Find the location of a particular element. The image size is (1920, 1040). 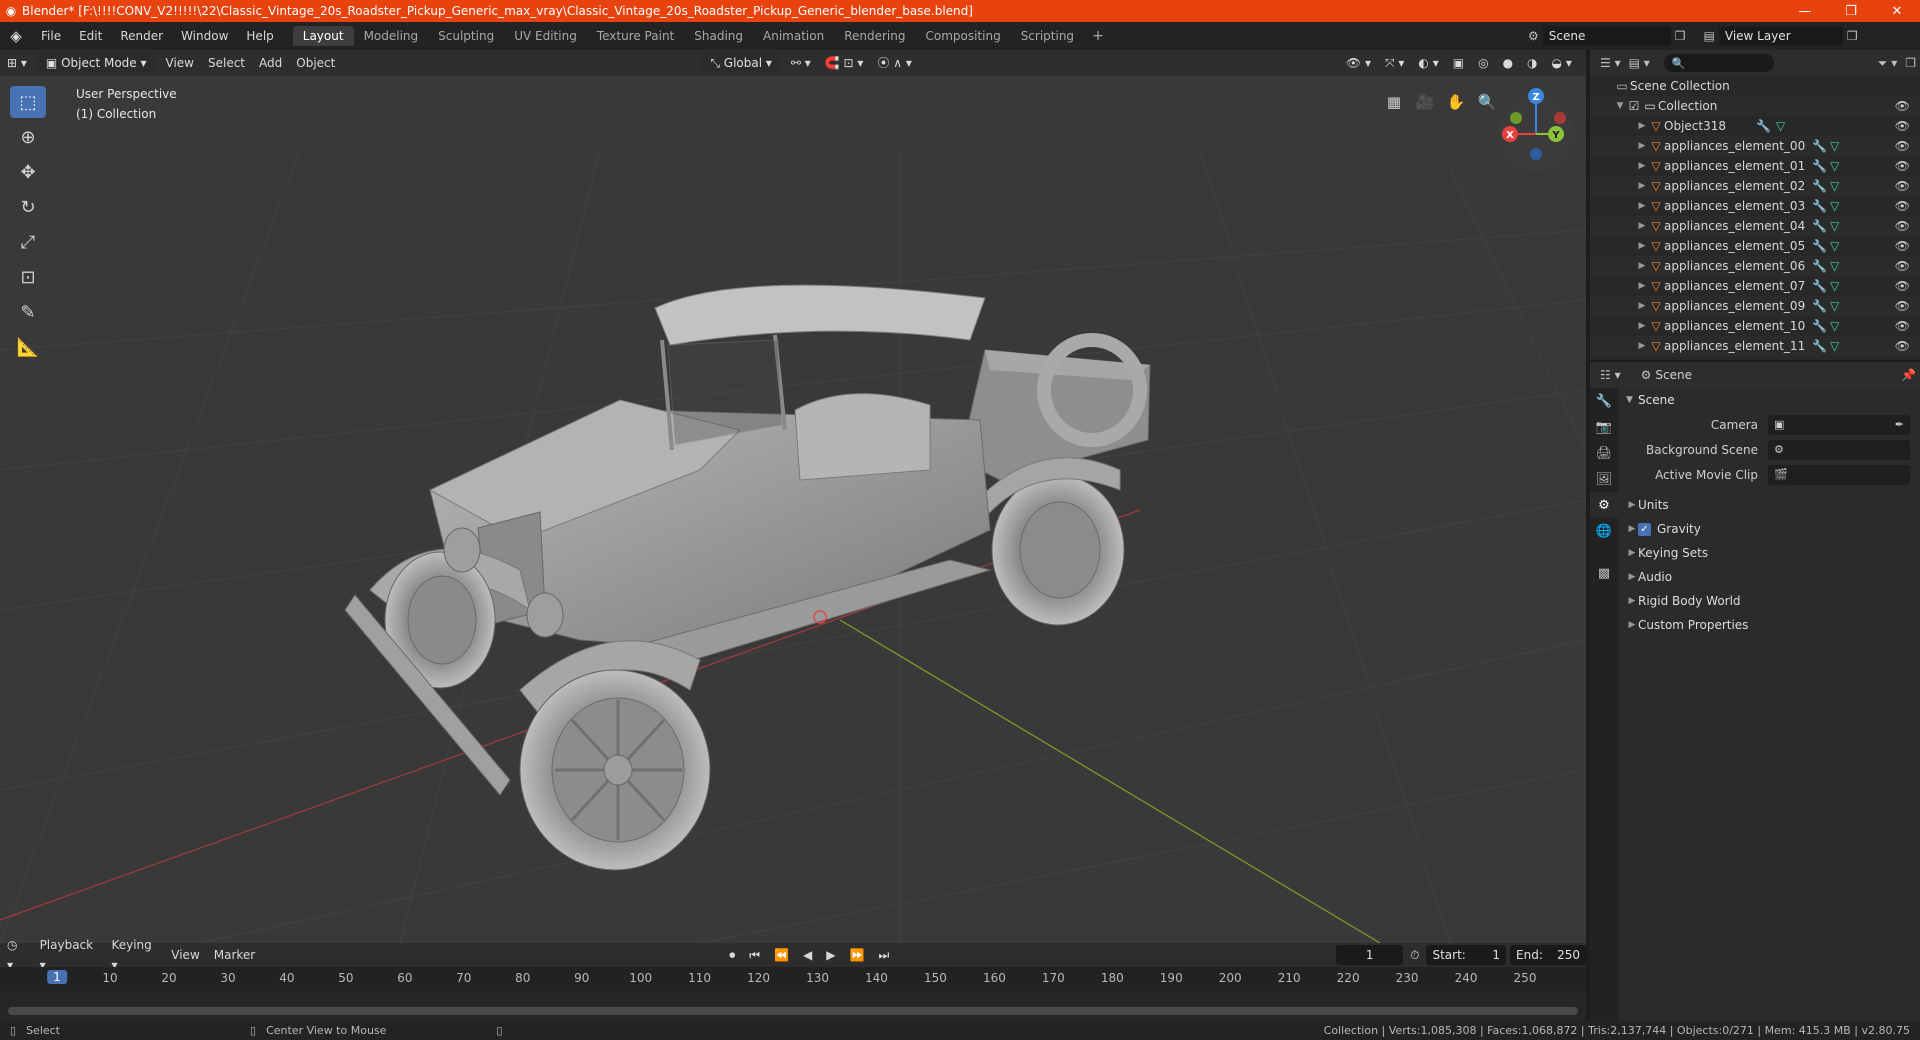

menu-view: View is located at coordinates (180, 63).